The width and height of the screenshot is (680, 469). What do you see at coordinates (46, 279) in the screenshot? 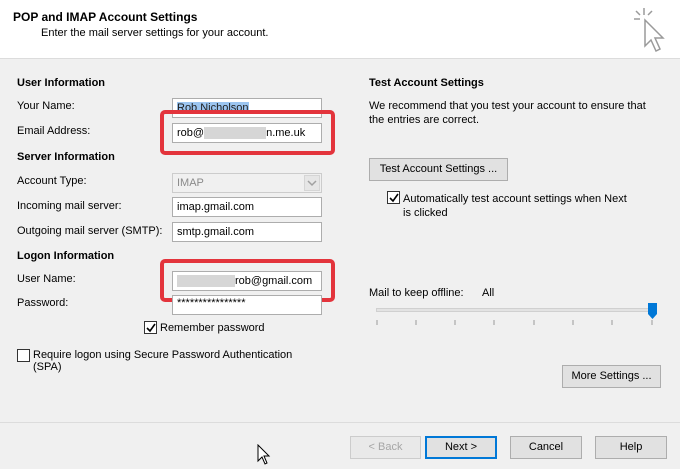
I see `user-name-label: User Name:` at bounding box center [46, 279].